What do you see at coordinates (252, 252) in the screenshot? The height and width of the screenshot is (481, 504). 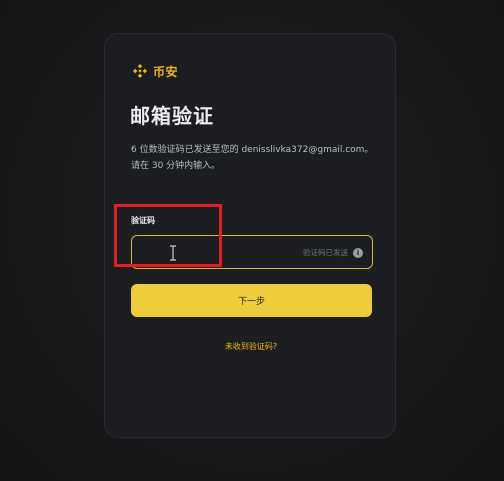 I see `verification-code-input: 验证码已发送 i` at bounding box center [252, 252].